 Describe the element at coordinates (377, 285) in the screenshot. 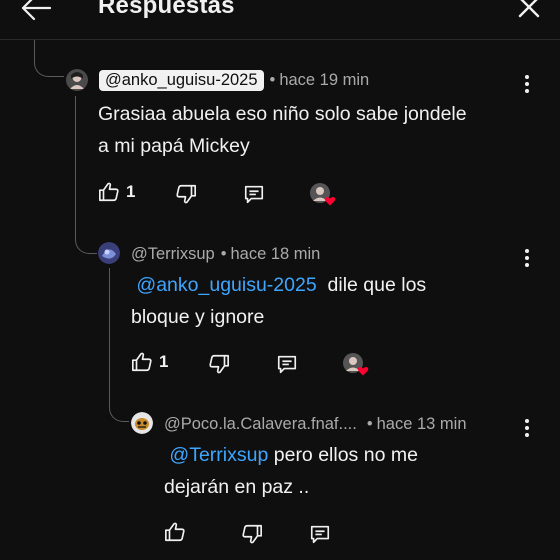

I see `comment-text-fragment: dile que los` at that location.